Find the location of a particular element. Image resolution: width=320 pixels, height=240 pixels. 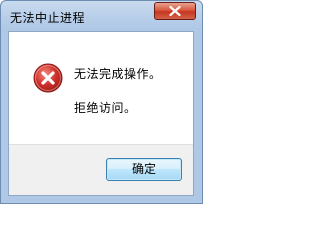

window-title: 无法中止进程 is located at coordinates (48, 18).